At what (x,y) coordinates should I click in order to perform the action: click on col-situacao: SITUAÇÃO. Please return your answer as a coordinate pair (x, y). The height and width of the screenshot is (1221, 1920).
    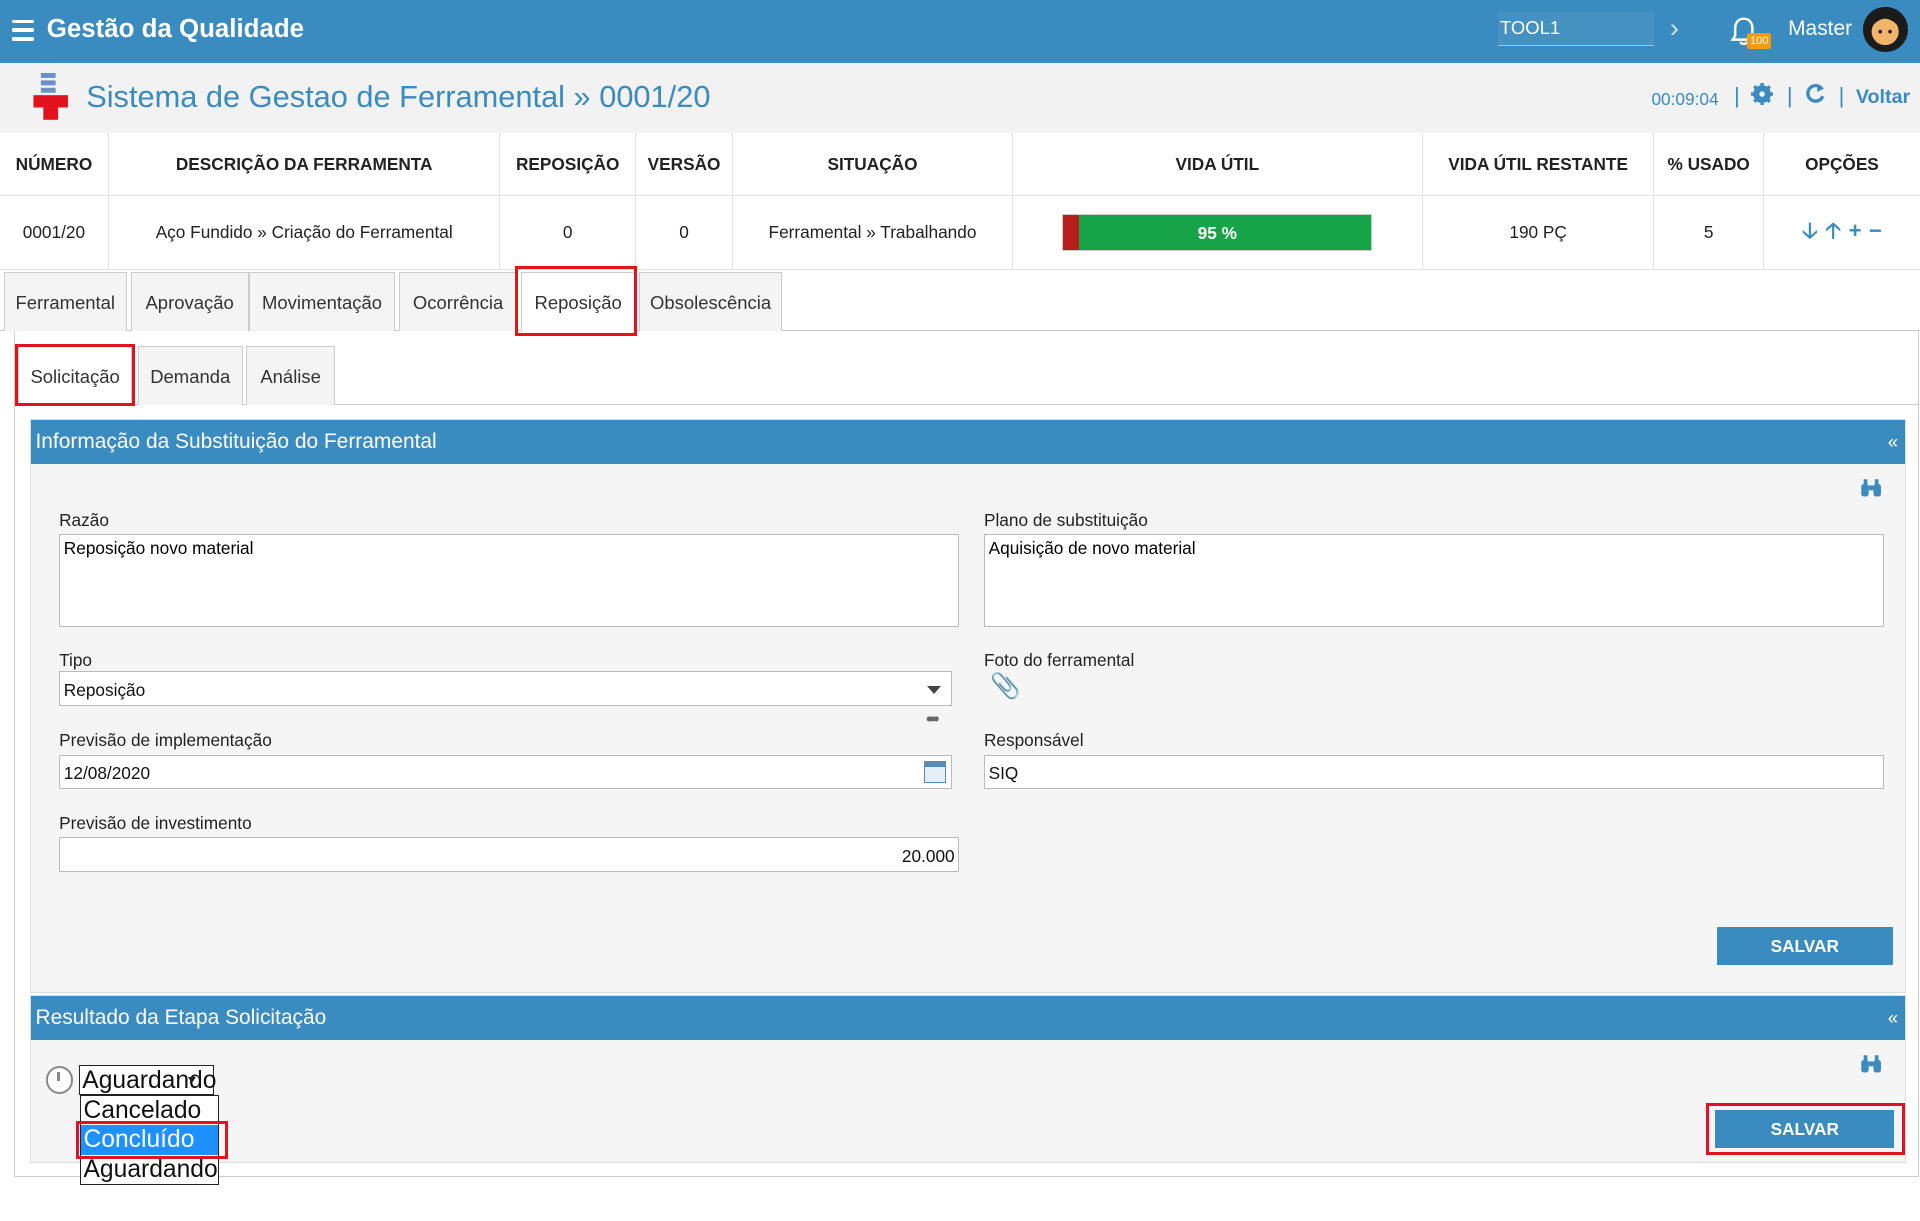
    Looking at the image, I should click on (872, 165).